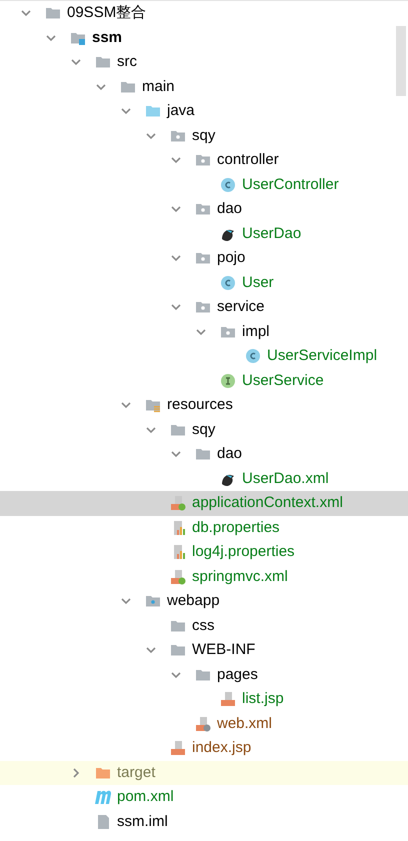  What do you see at coordinates (401, 61) in the screenshot?
I see `scrollbar-thumb` at bounding box center [401, 61].